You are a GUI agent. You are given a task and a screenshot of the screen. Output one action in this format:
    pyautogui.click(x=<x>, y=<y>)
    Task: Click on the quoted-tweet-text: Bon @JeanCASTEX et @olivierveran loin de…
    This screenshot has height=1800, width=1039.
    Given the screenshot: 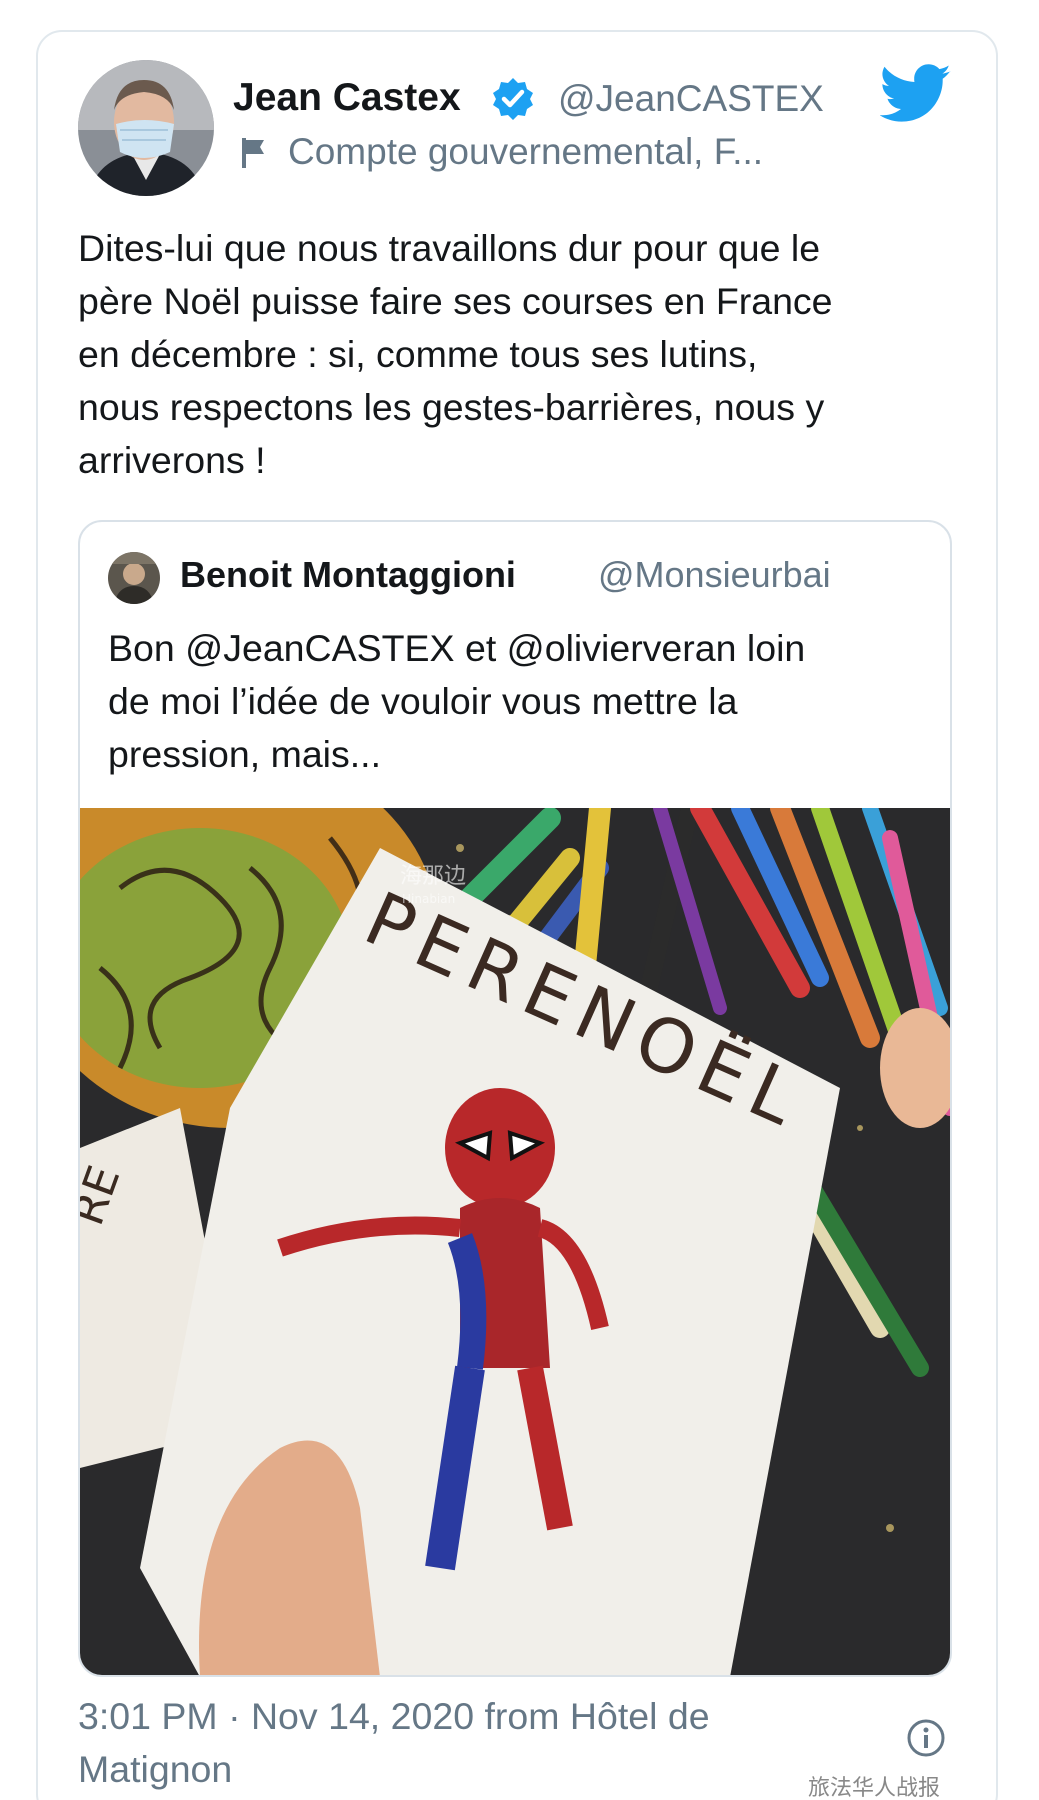 What is the action you would take?
    pyautogui.click(x=518, y=701)
    